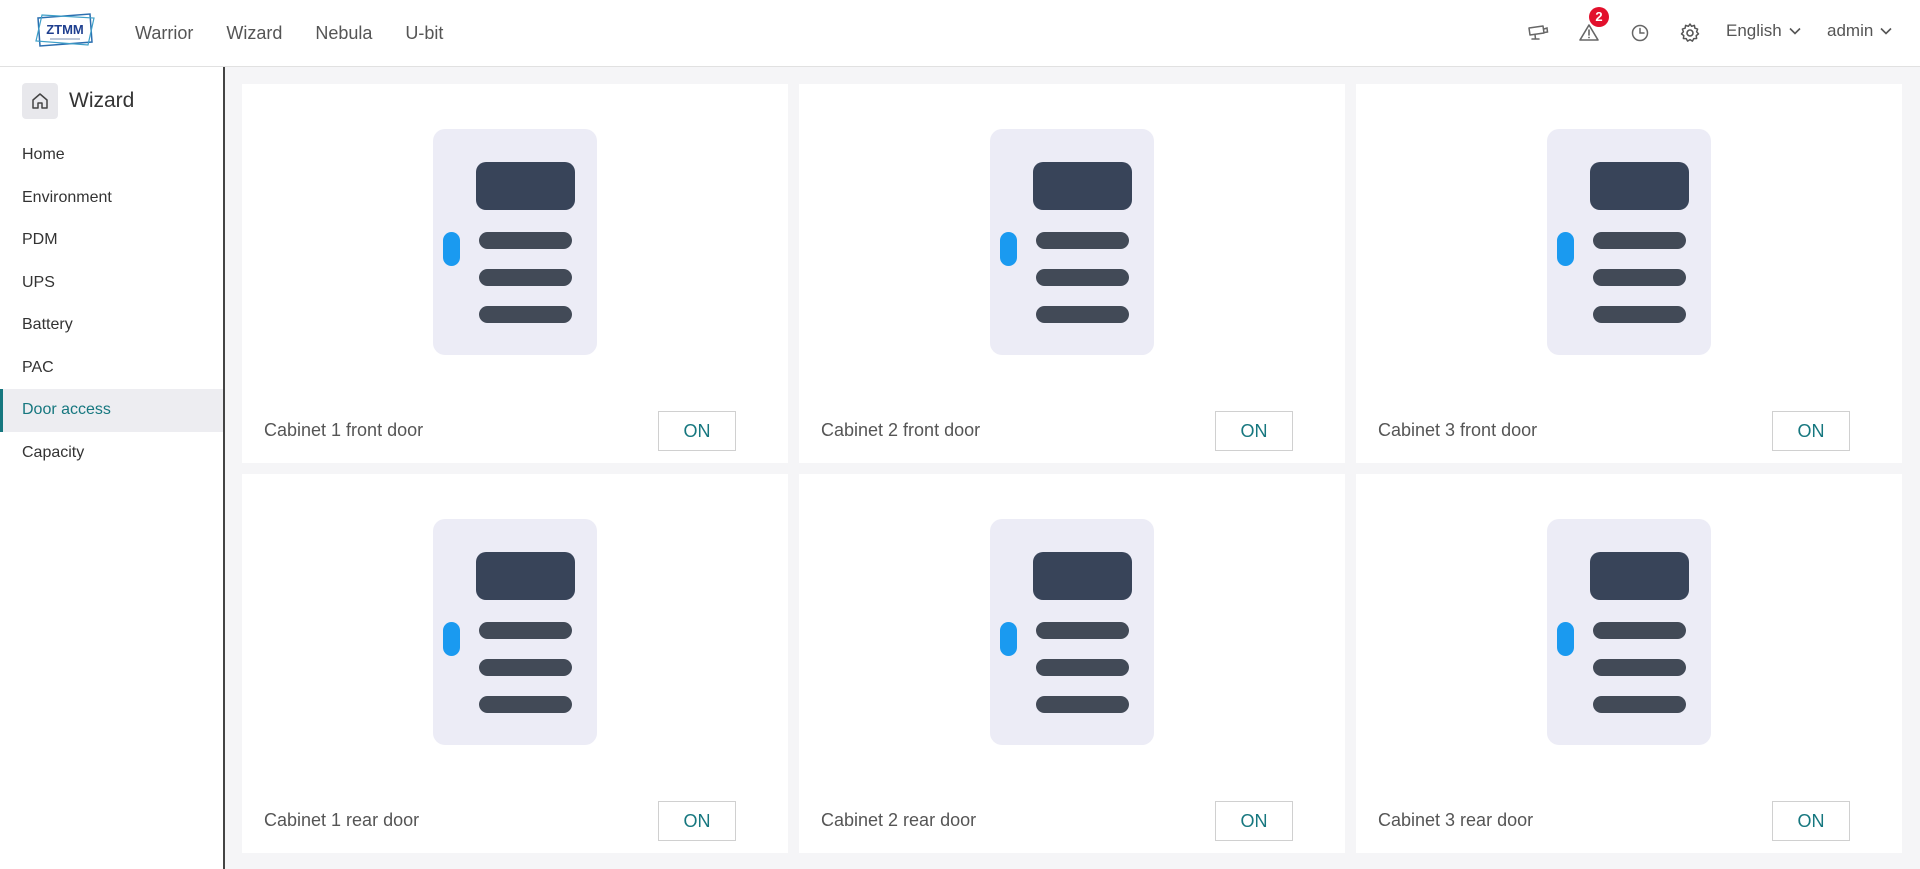 The height and width of the screenshot is (869, 1920). What do you see at coordinates (343, 33) in the screenshot?
I see `nav-nebula: Nebula` at bounding box center [343, 33].